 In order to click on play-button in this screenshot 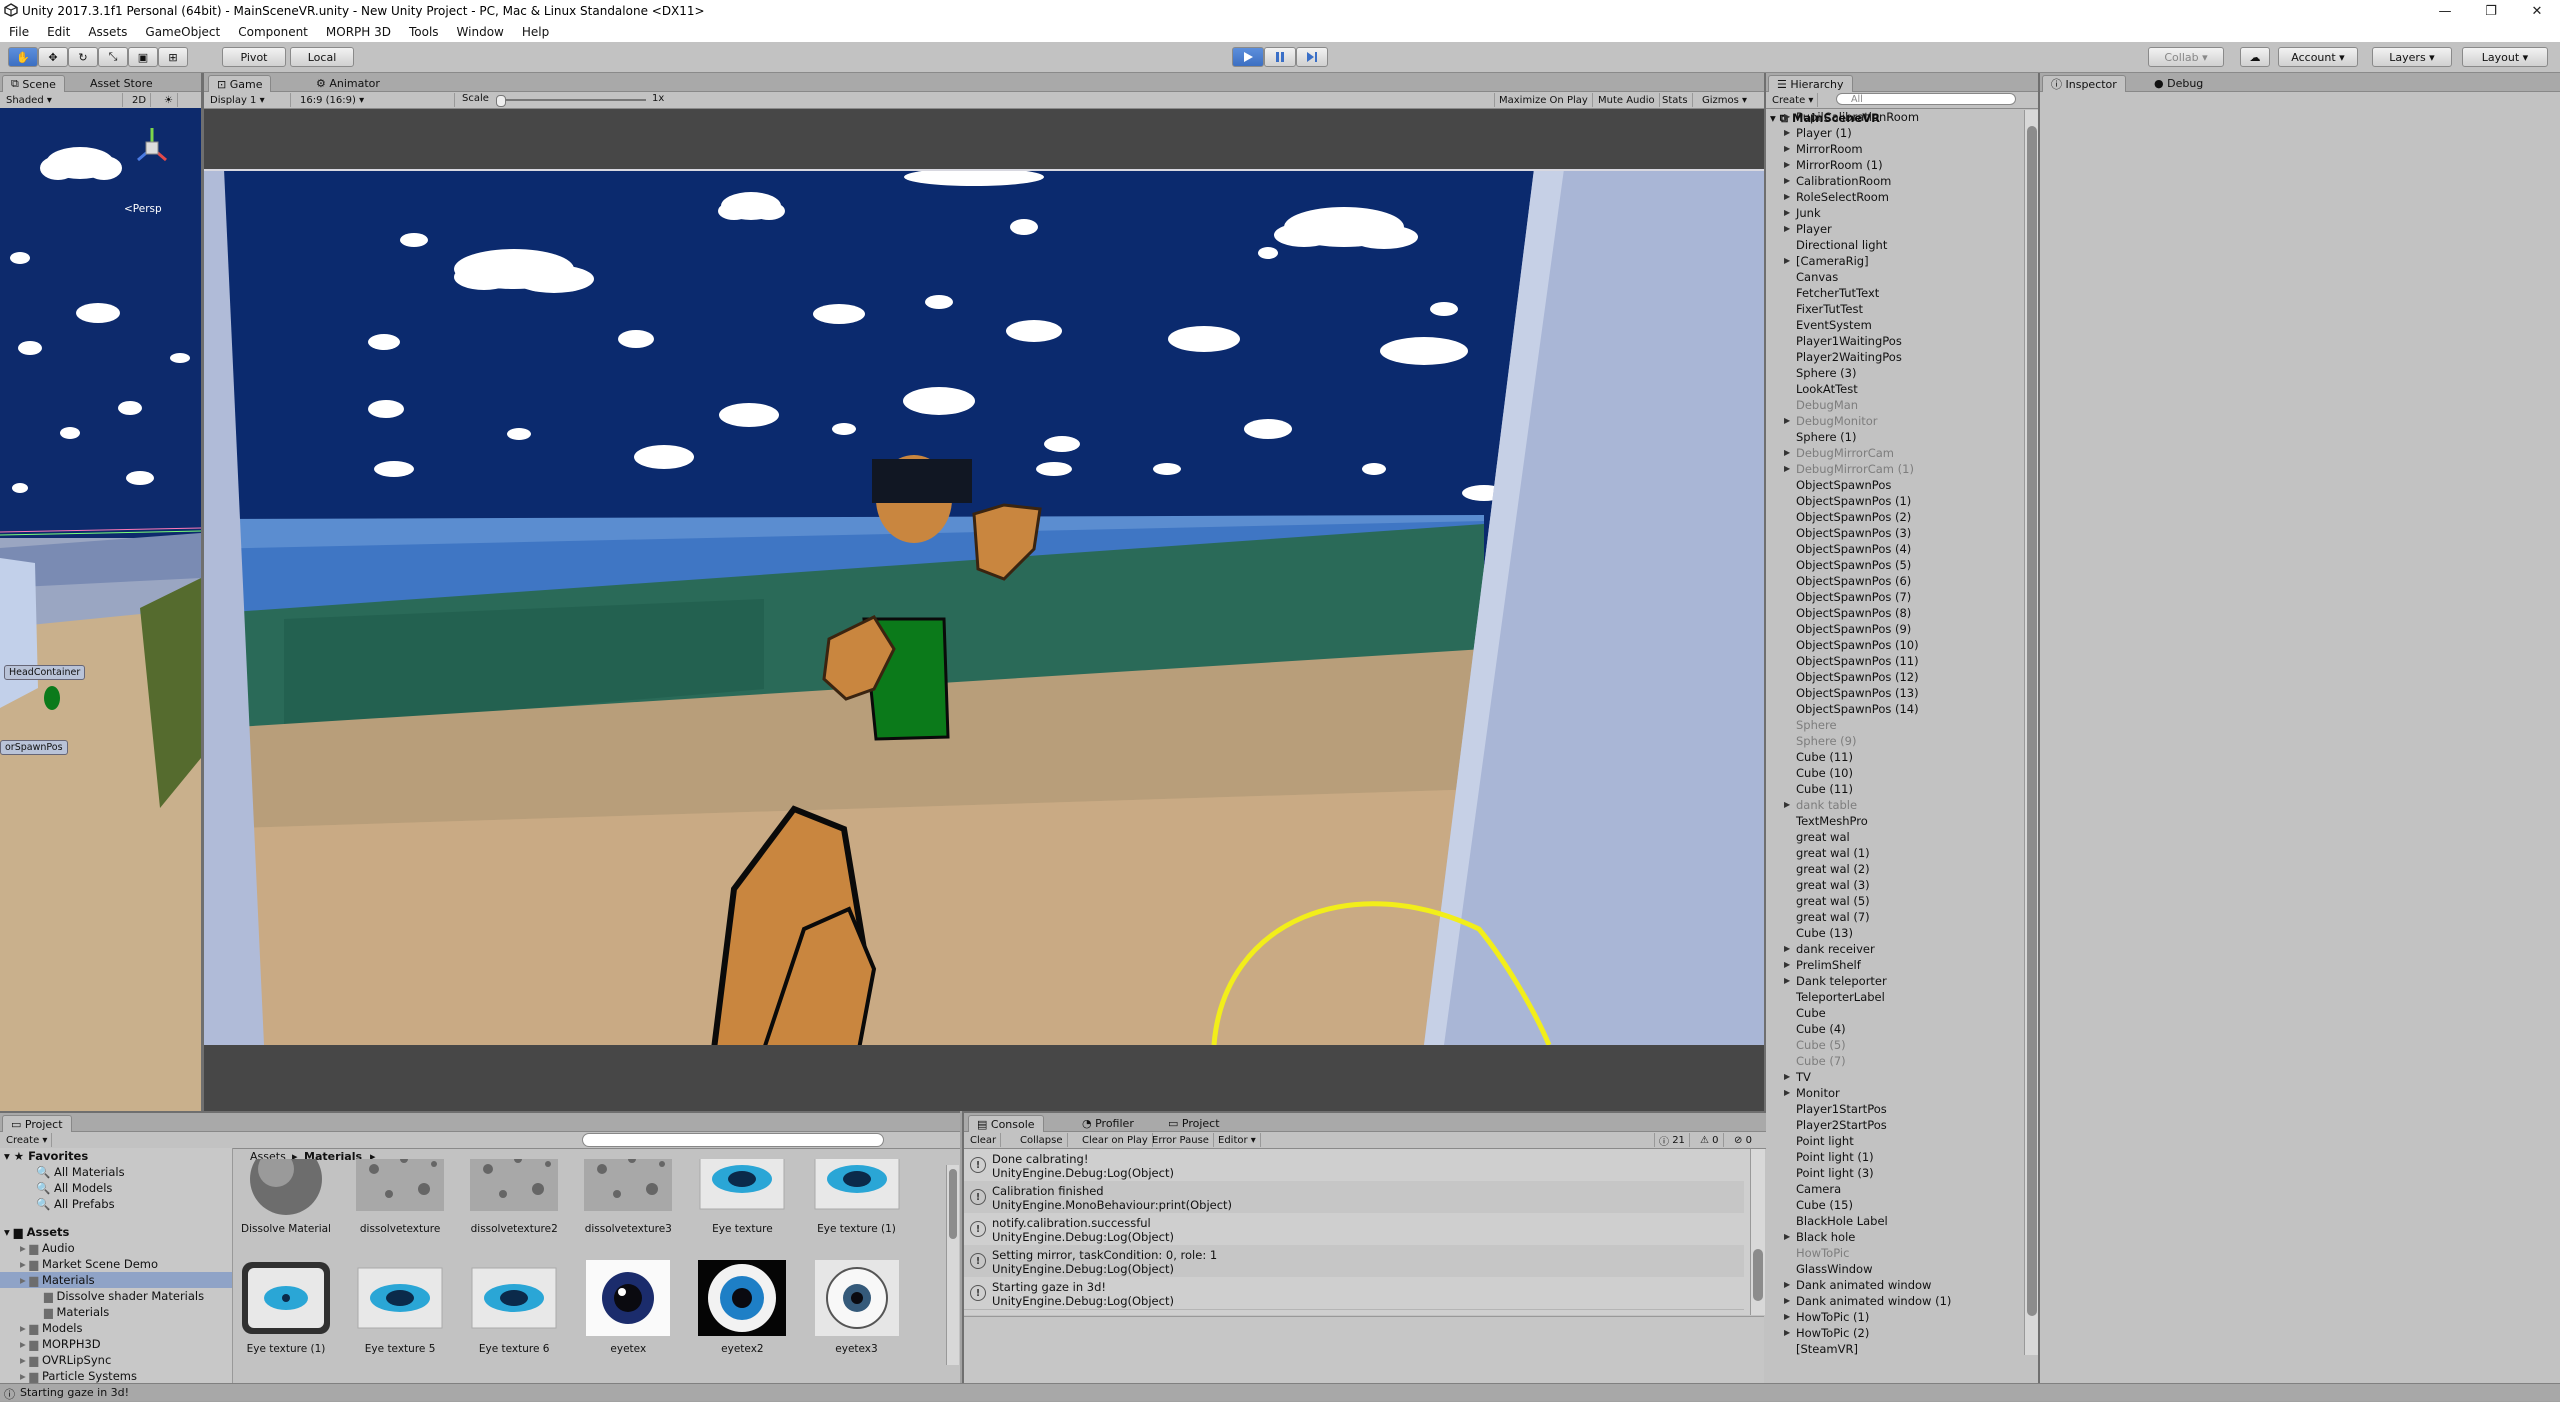, I will do `click(1248, 57)`.